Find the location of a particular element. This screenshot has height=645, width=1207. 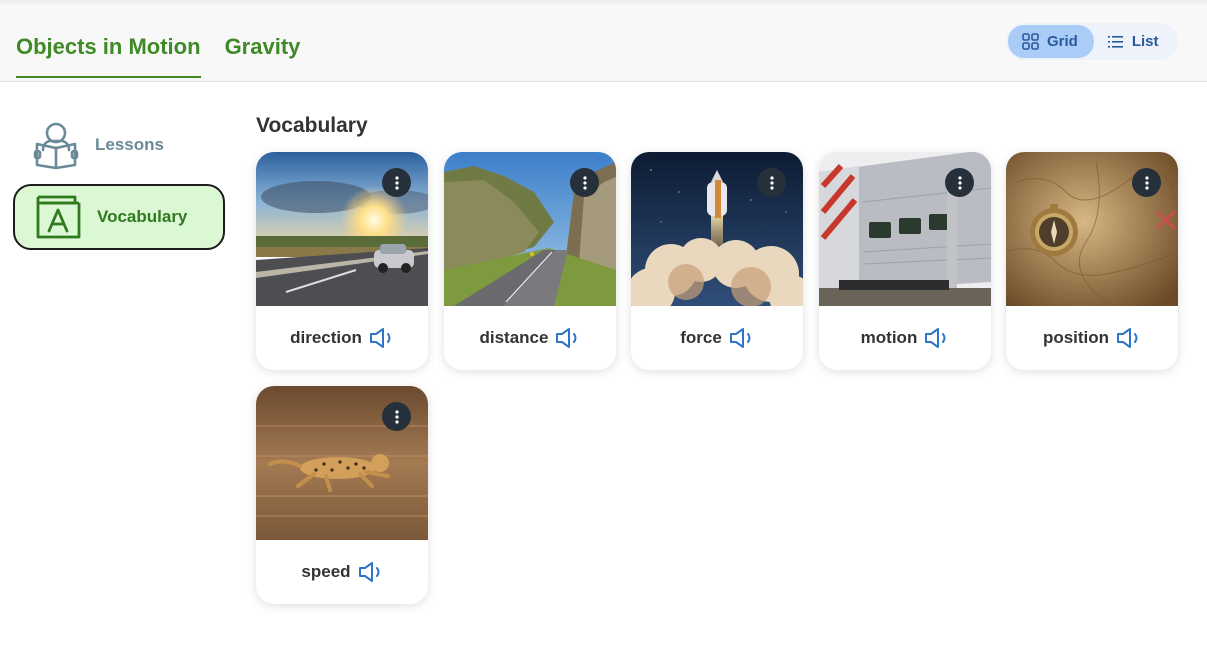

reading-person-icon is located at coordinates (56, 145).